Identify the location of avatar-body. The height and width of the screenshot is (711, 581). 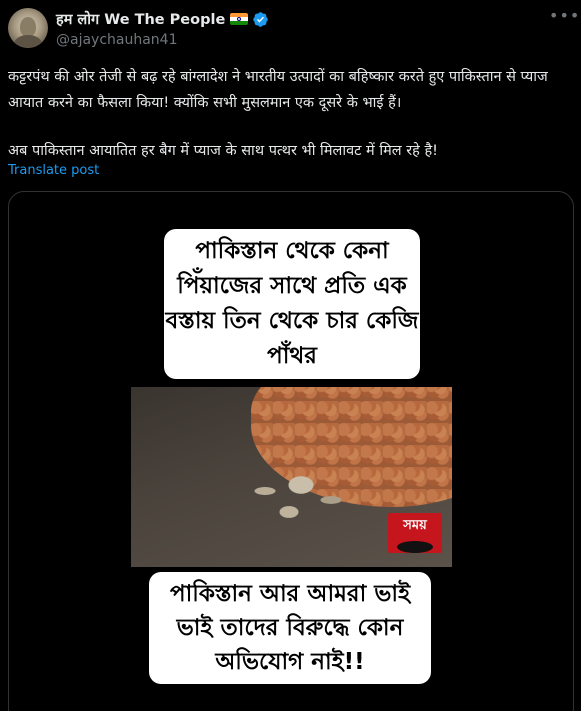
(28, 41).